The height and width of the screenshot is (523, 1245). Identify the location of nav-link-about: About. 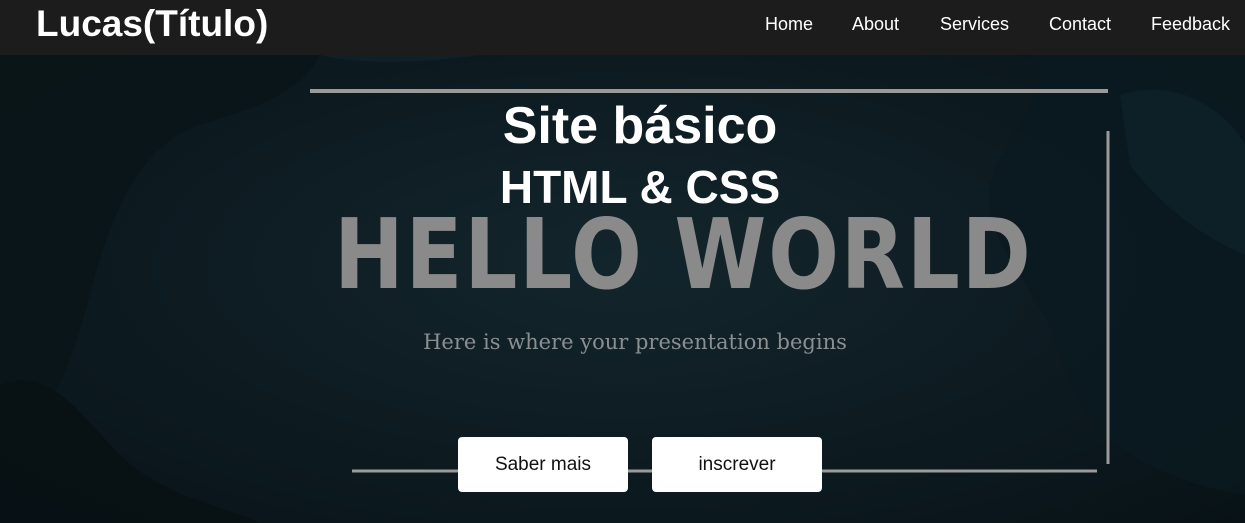
(875, 24).